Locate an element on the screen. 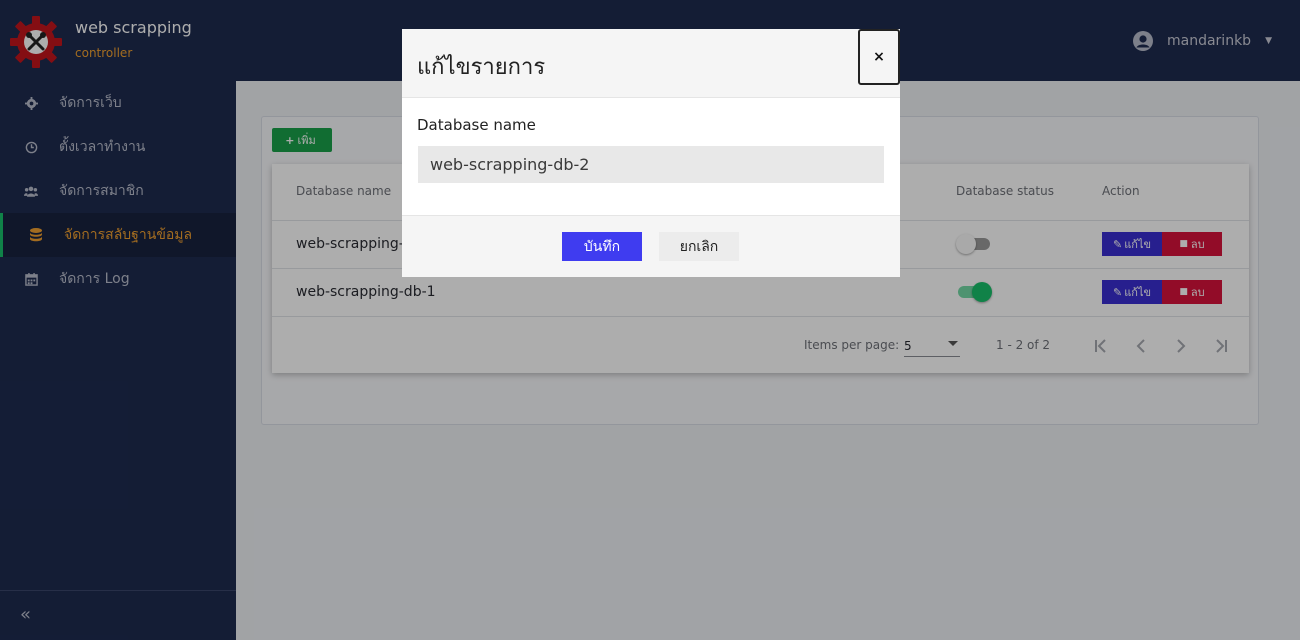 This screenshot has width=1300, height=640. close-icon: × is located at coordinates (879, 57).